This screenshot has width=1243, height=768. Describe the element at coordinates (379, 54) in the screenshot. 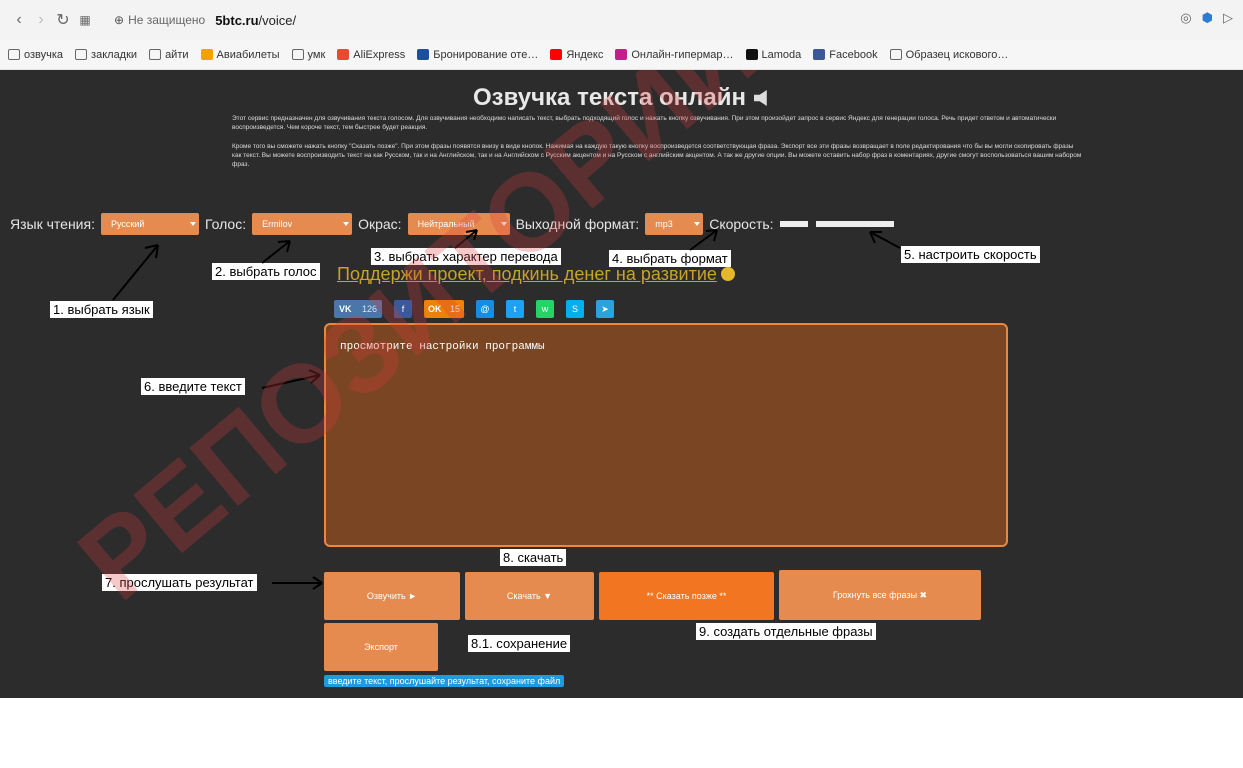

I see `bookmark-label: AliExpress` at that location.